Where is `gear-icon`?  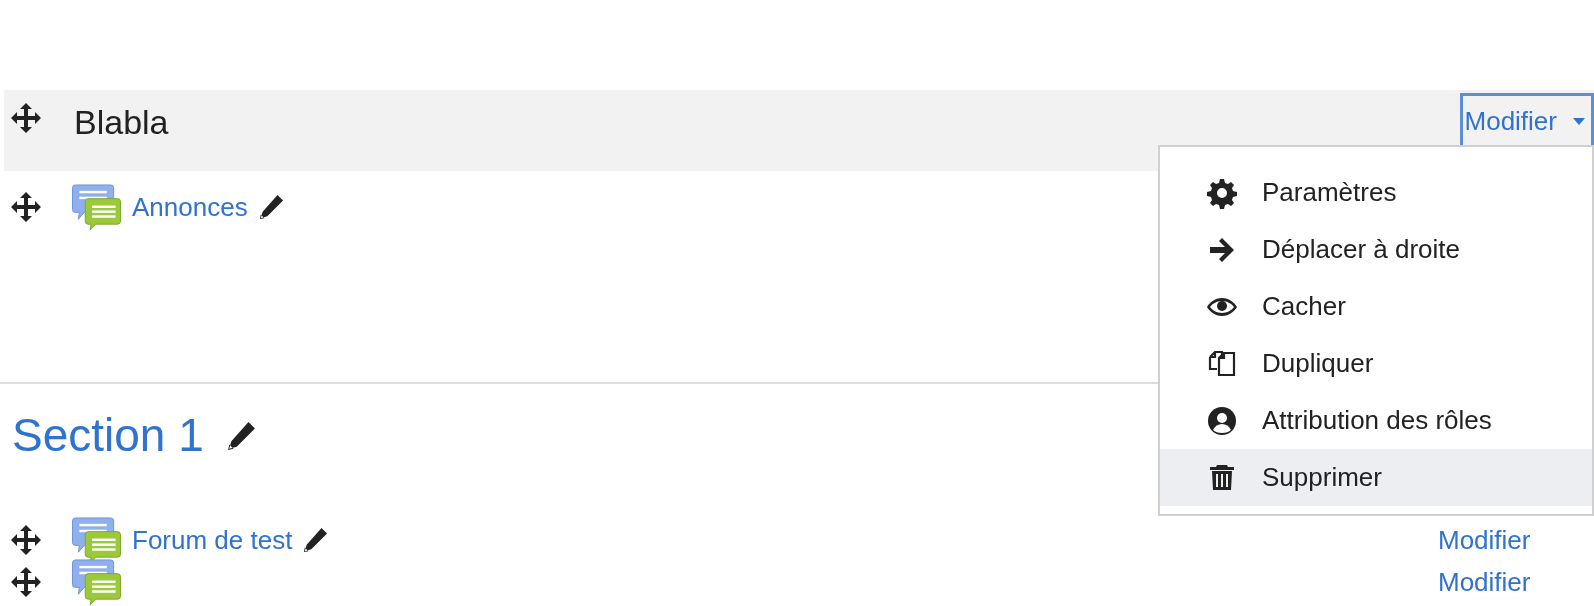
gear-icon is located at coordinates (1222, 192).